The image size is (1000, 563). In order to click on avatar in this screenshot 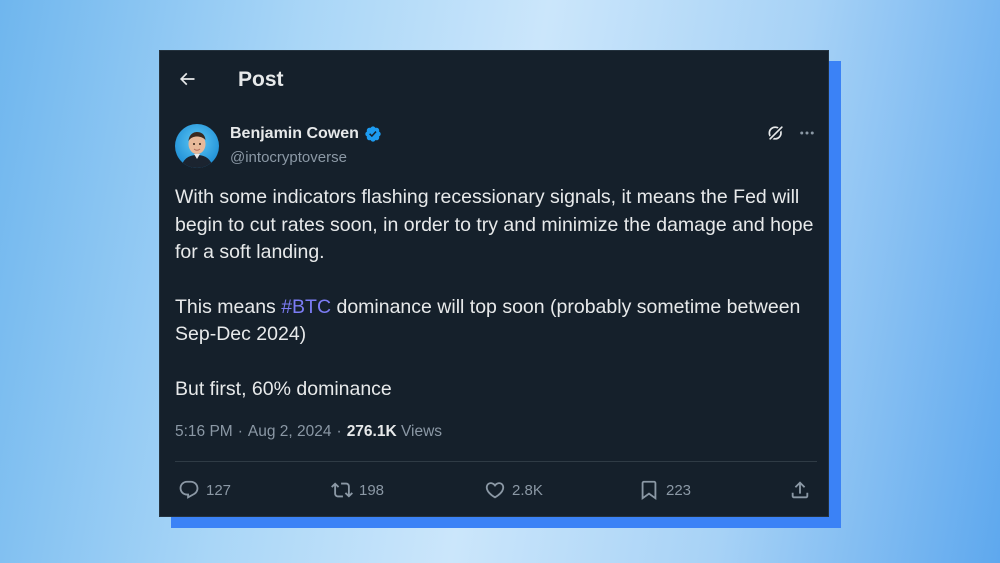, I will do `click(197, 146)`.